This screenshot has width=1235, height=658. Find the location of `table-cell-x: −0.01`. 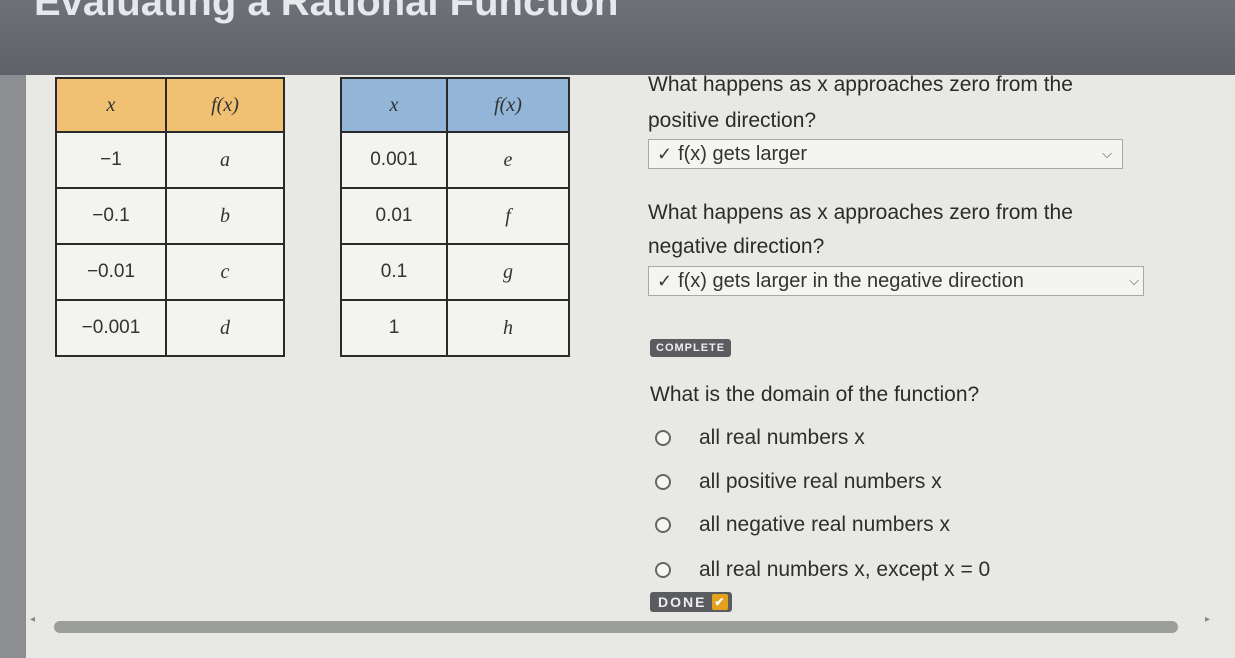

table-cell-x: −0.01 is located at coordinates (111, 272).